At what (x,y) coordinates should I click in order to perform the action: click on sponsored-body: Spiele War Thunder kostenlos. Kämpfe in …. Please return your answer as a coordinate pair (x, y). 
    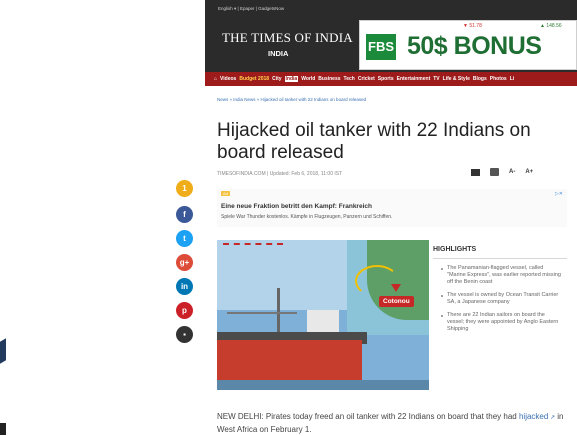
    Looking at the image, I should click on (307, 217).